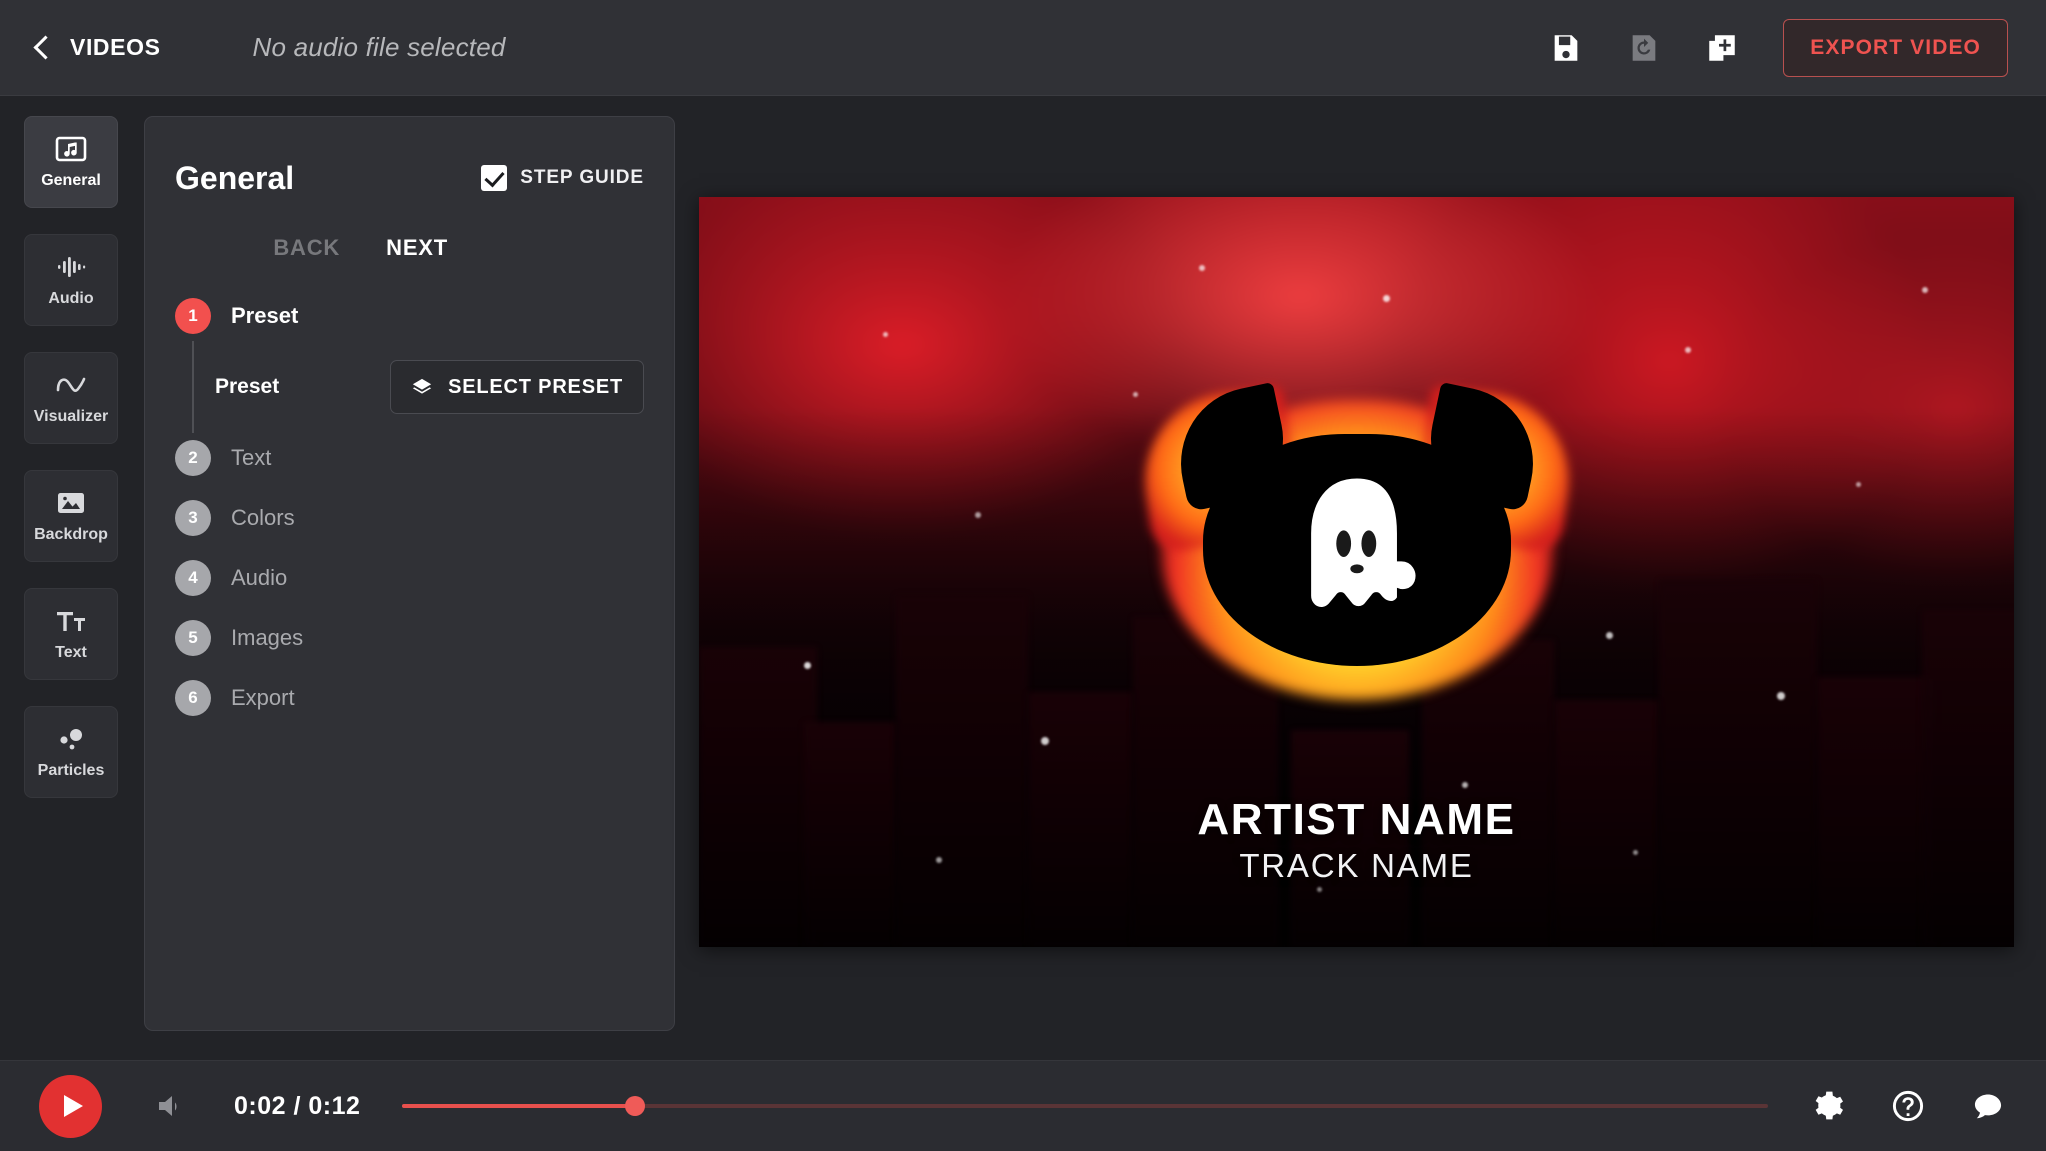 The height and width of the screenshot is (1151, 2046). I want to click on step-number-badge: 5, so click(193, 638).